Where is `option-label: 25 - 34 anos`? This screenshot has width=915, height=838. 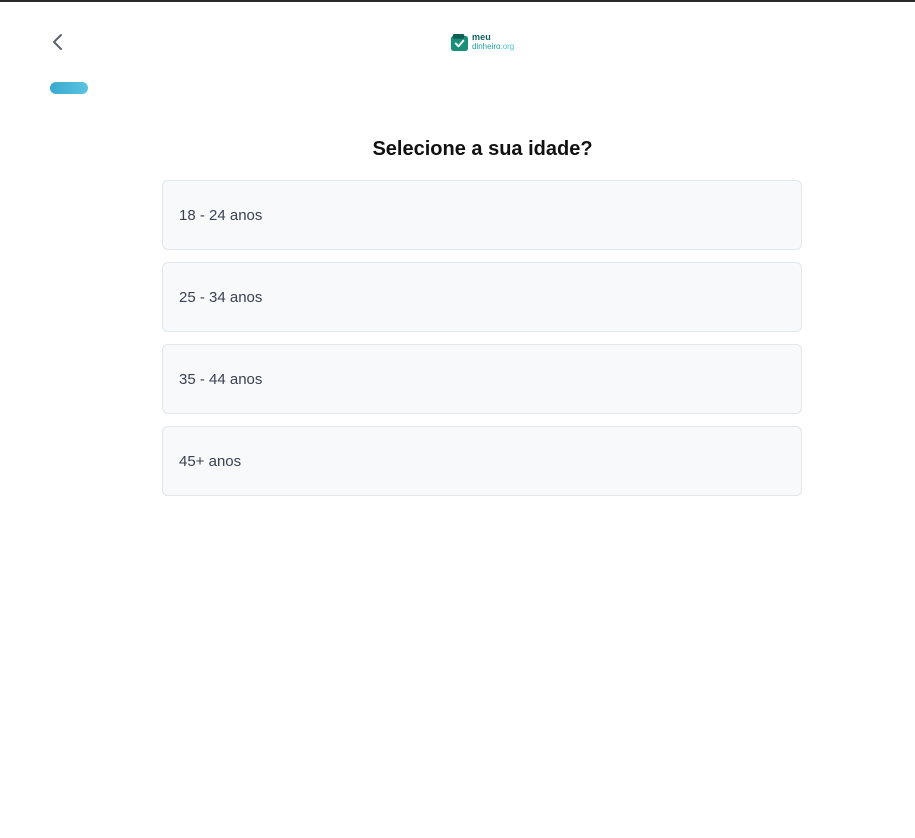
option-label: 25 - 34 anos is located at coordinates (221, 297).